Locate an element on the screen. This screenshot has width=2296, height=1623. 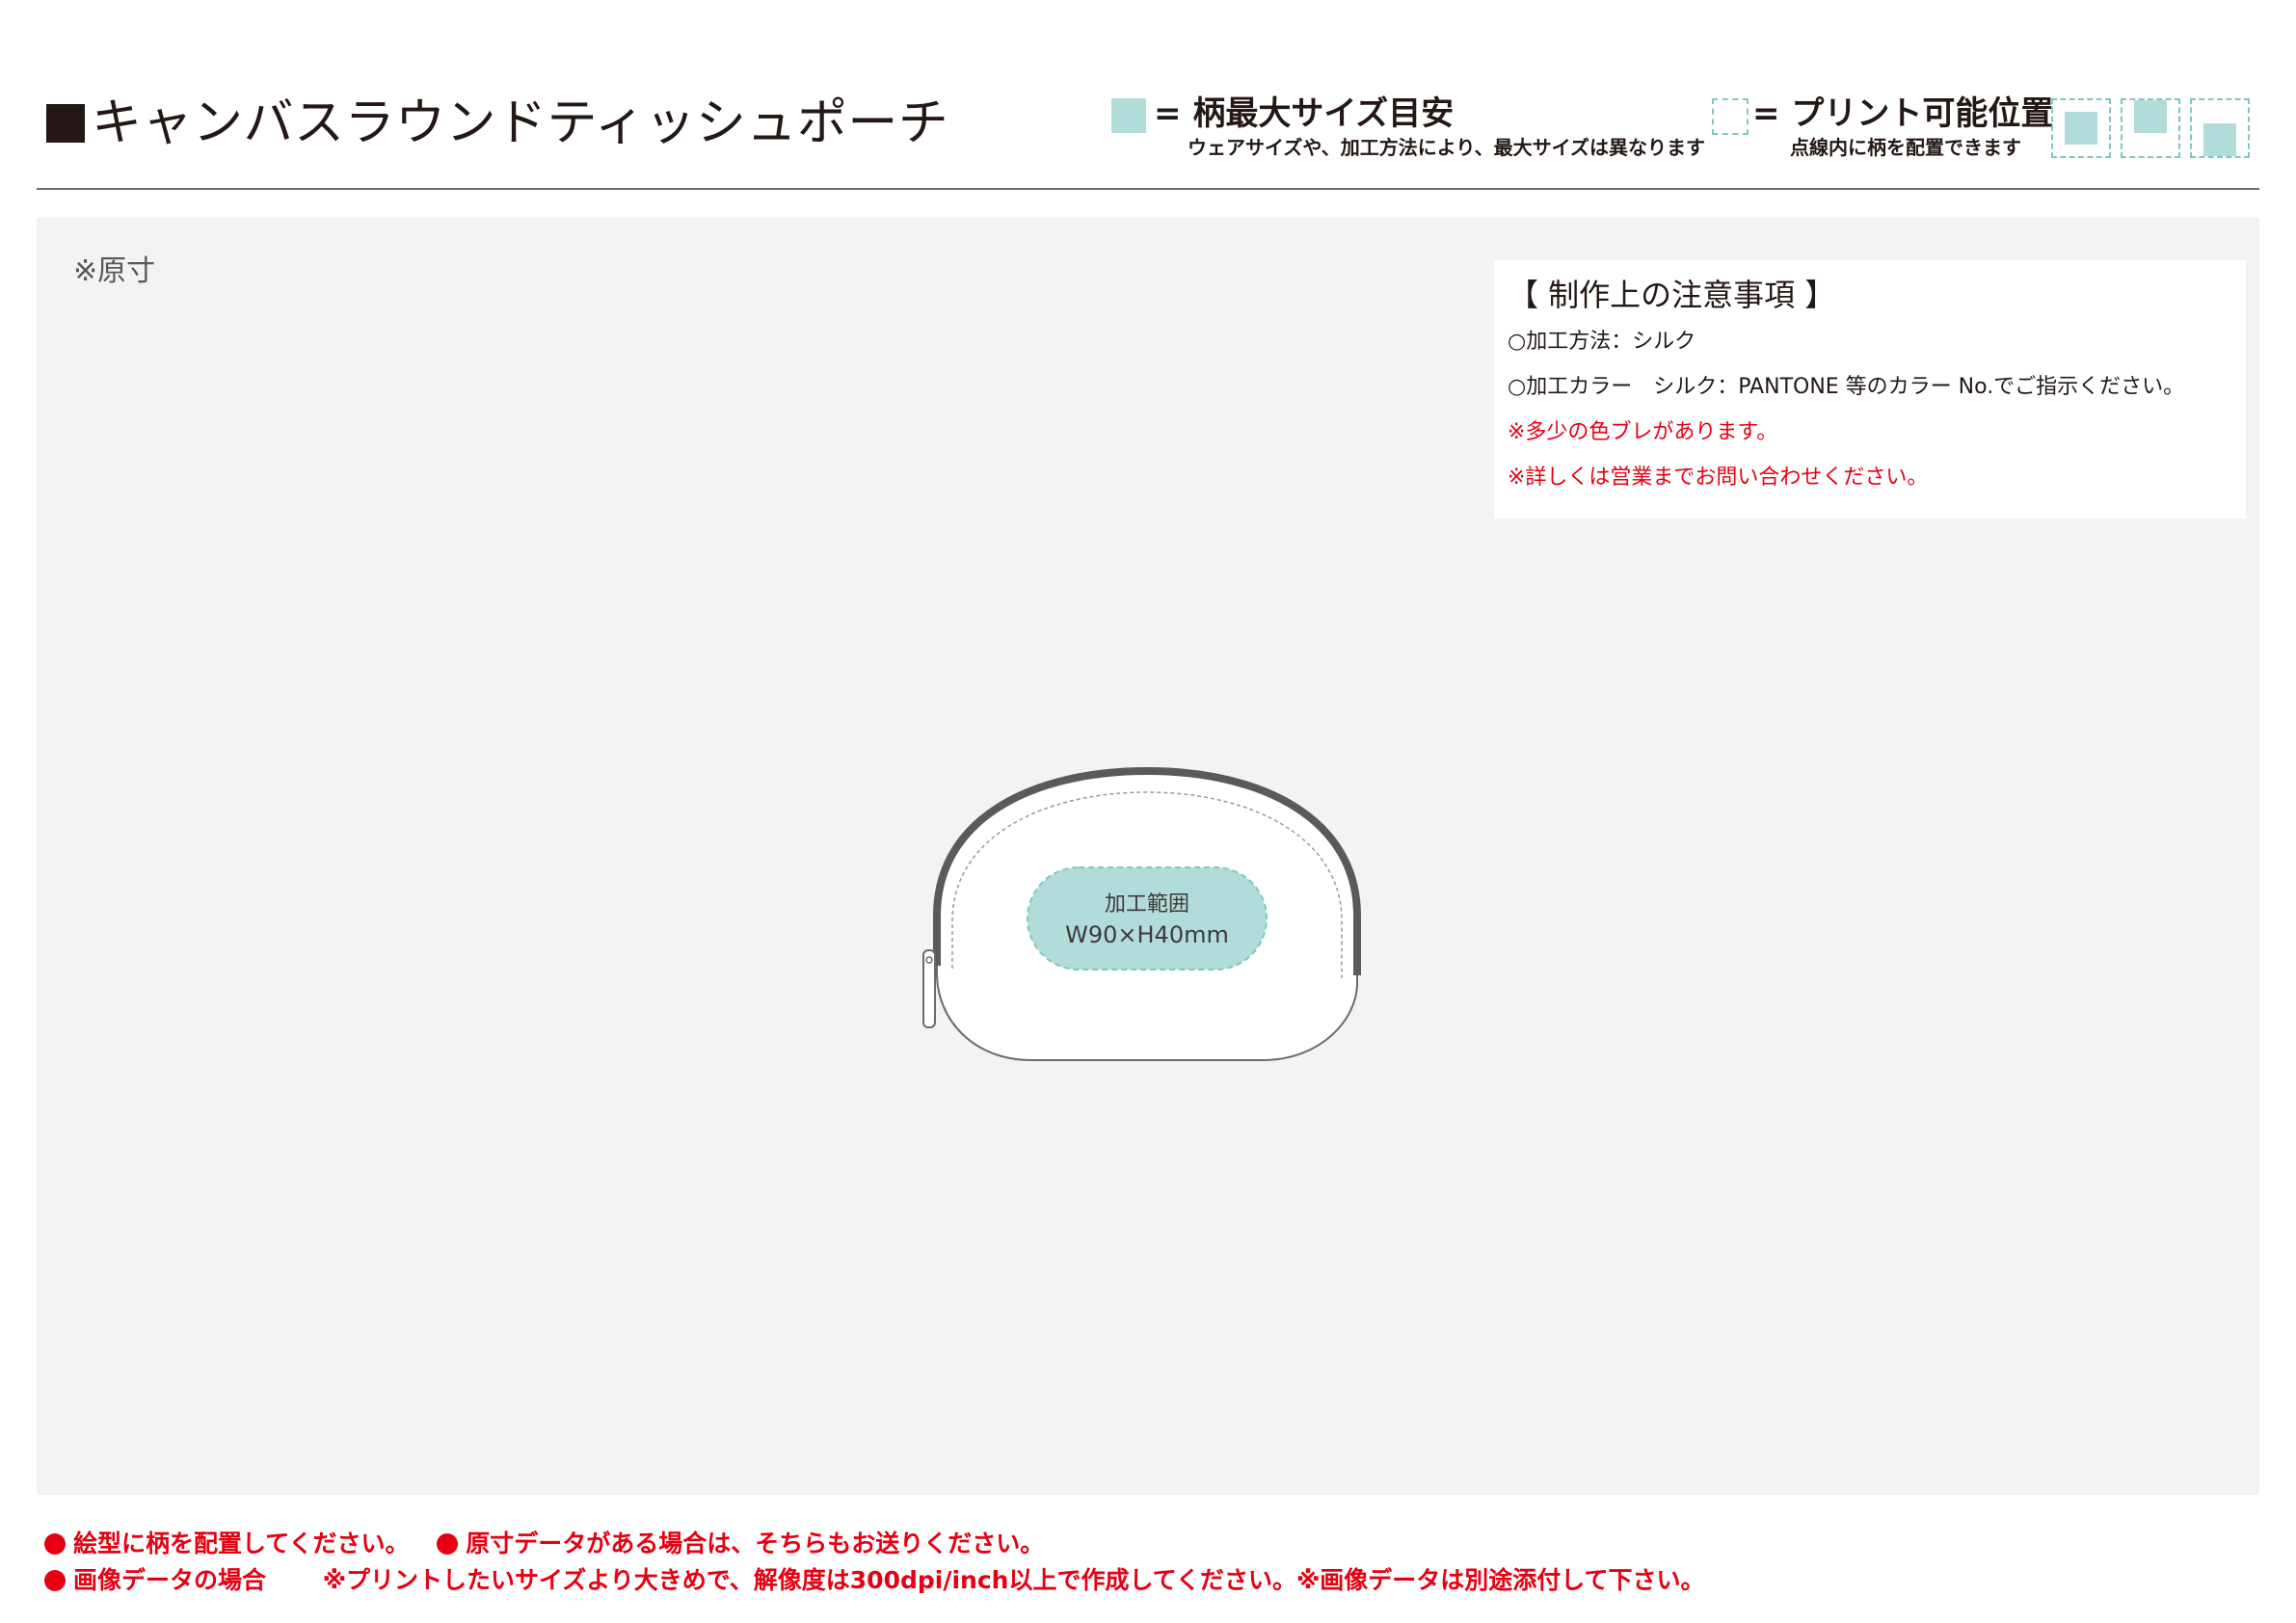
footer-text: 画像データの場合 is located at coordinates (170, 1580).